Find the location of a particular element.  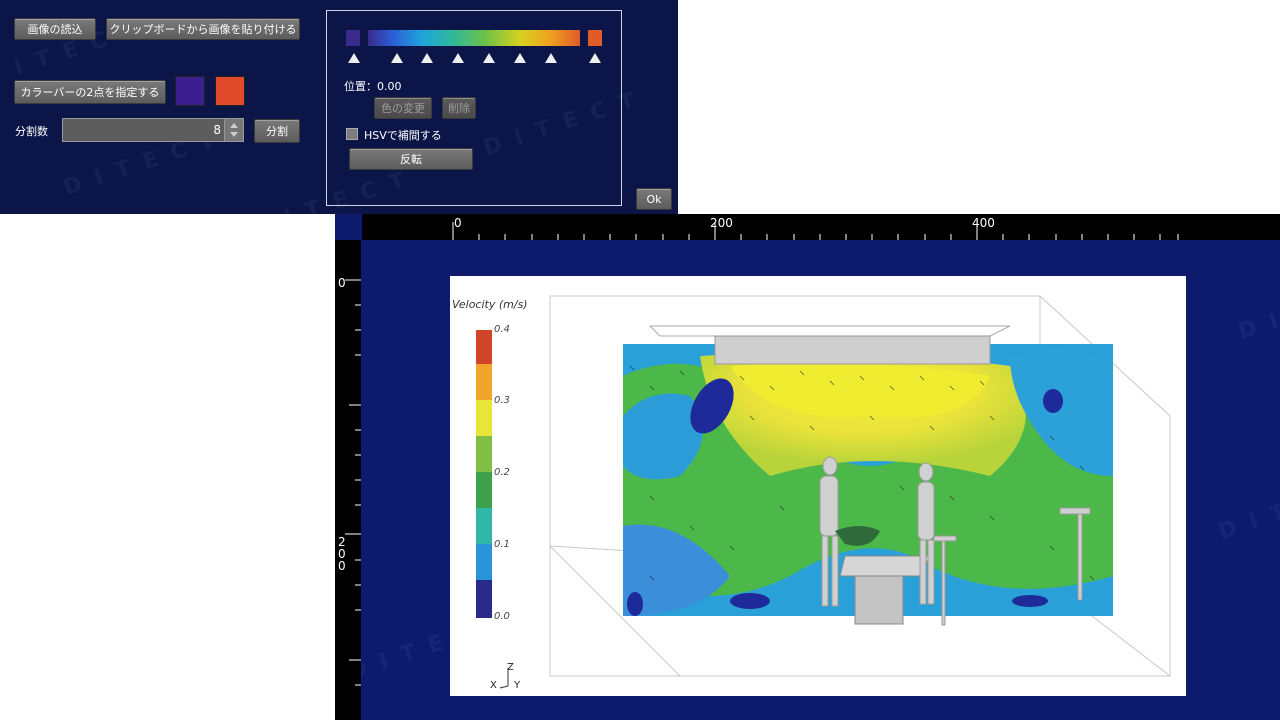

axis-y-label: Y is located at coordinates (517, 685).